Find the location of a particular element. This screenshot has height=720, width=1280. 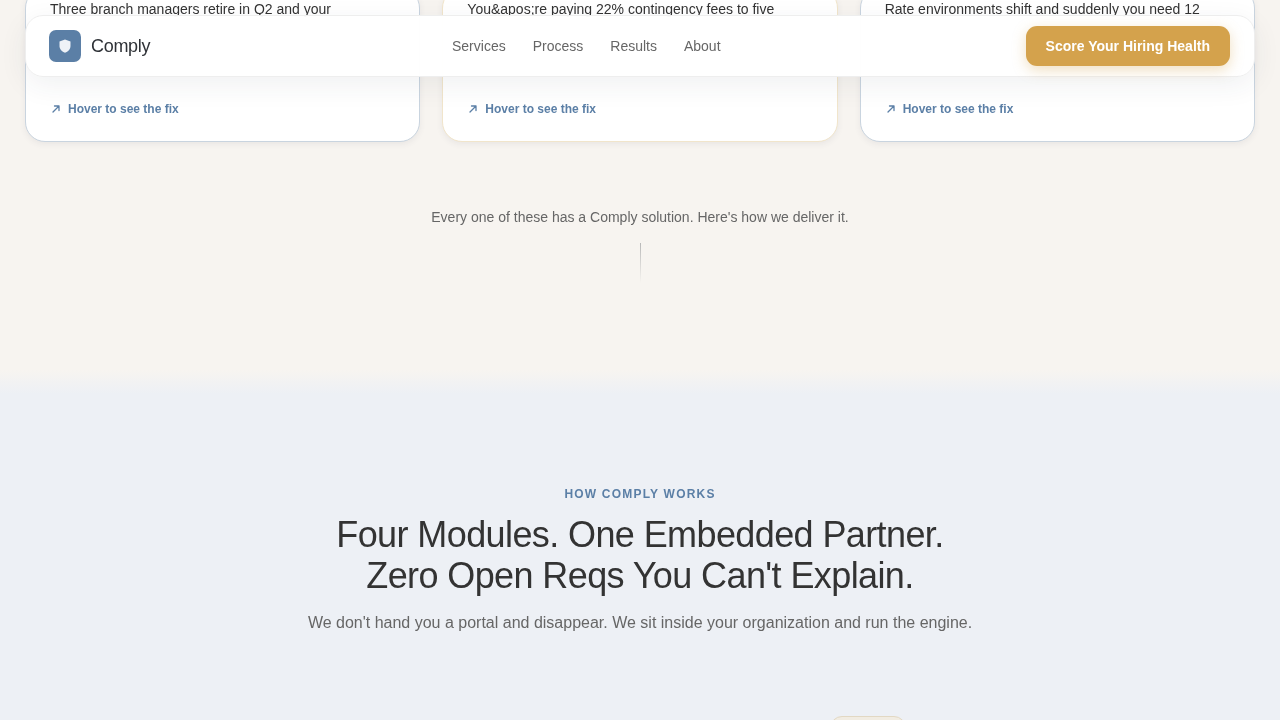

section-eyebrow: HOW COMPLY WORKS is located at coordinates (640, 494).